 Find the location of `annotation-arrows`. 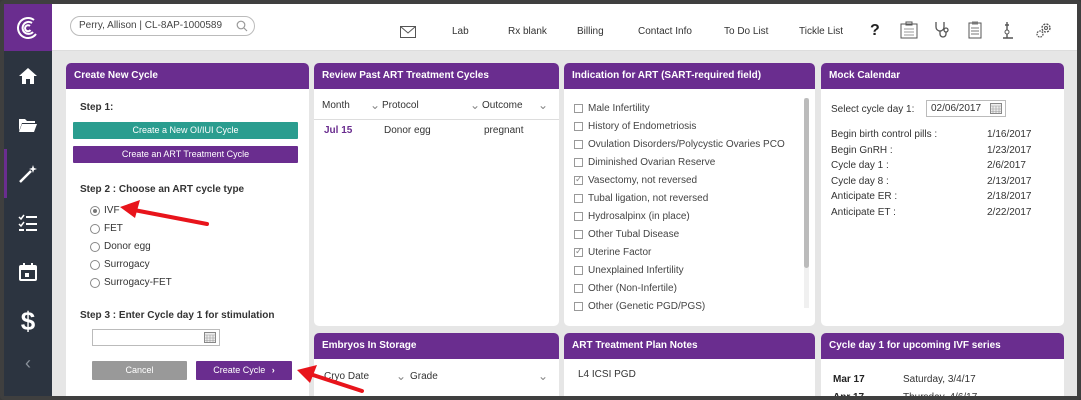

annotation-arrows is located at coordinates (242, 296).